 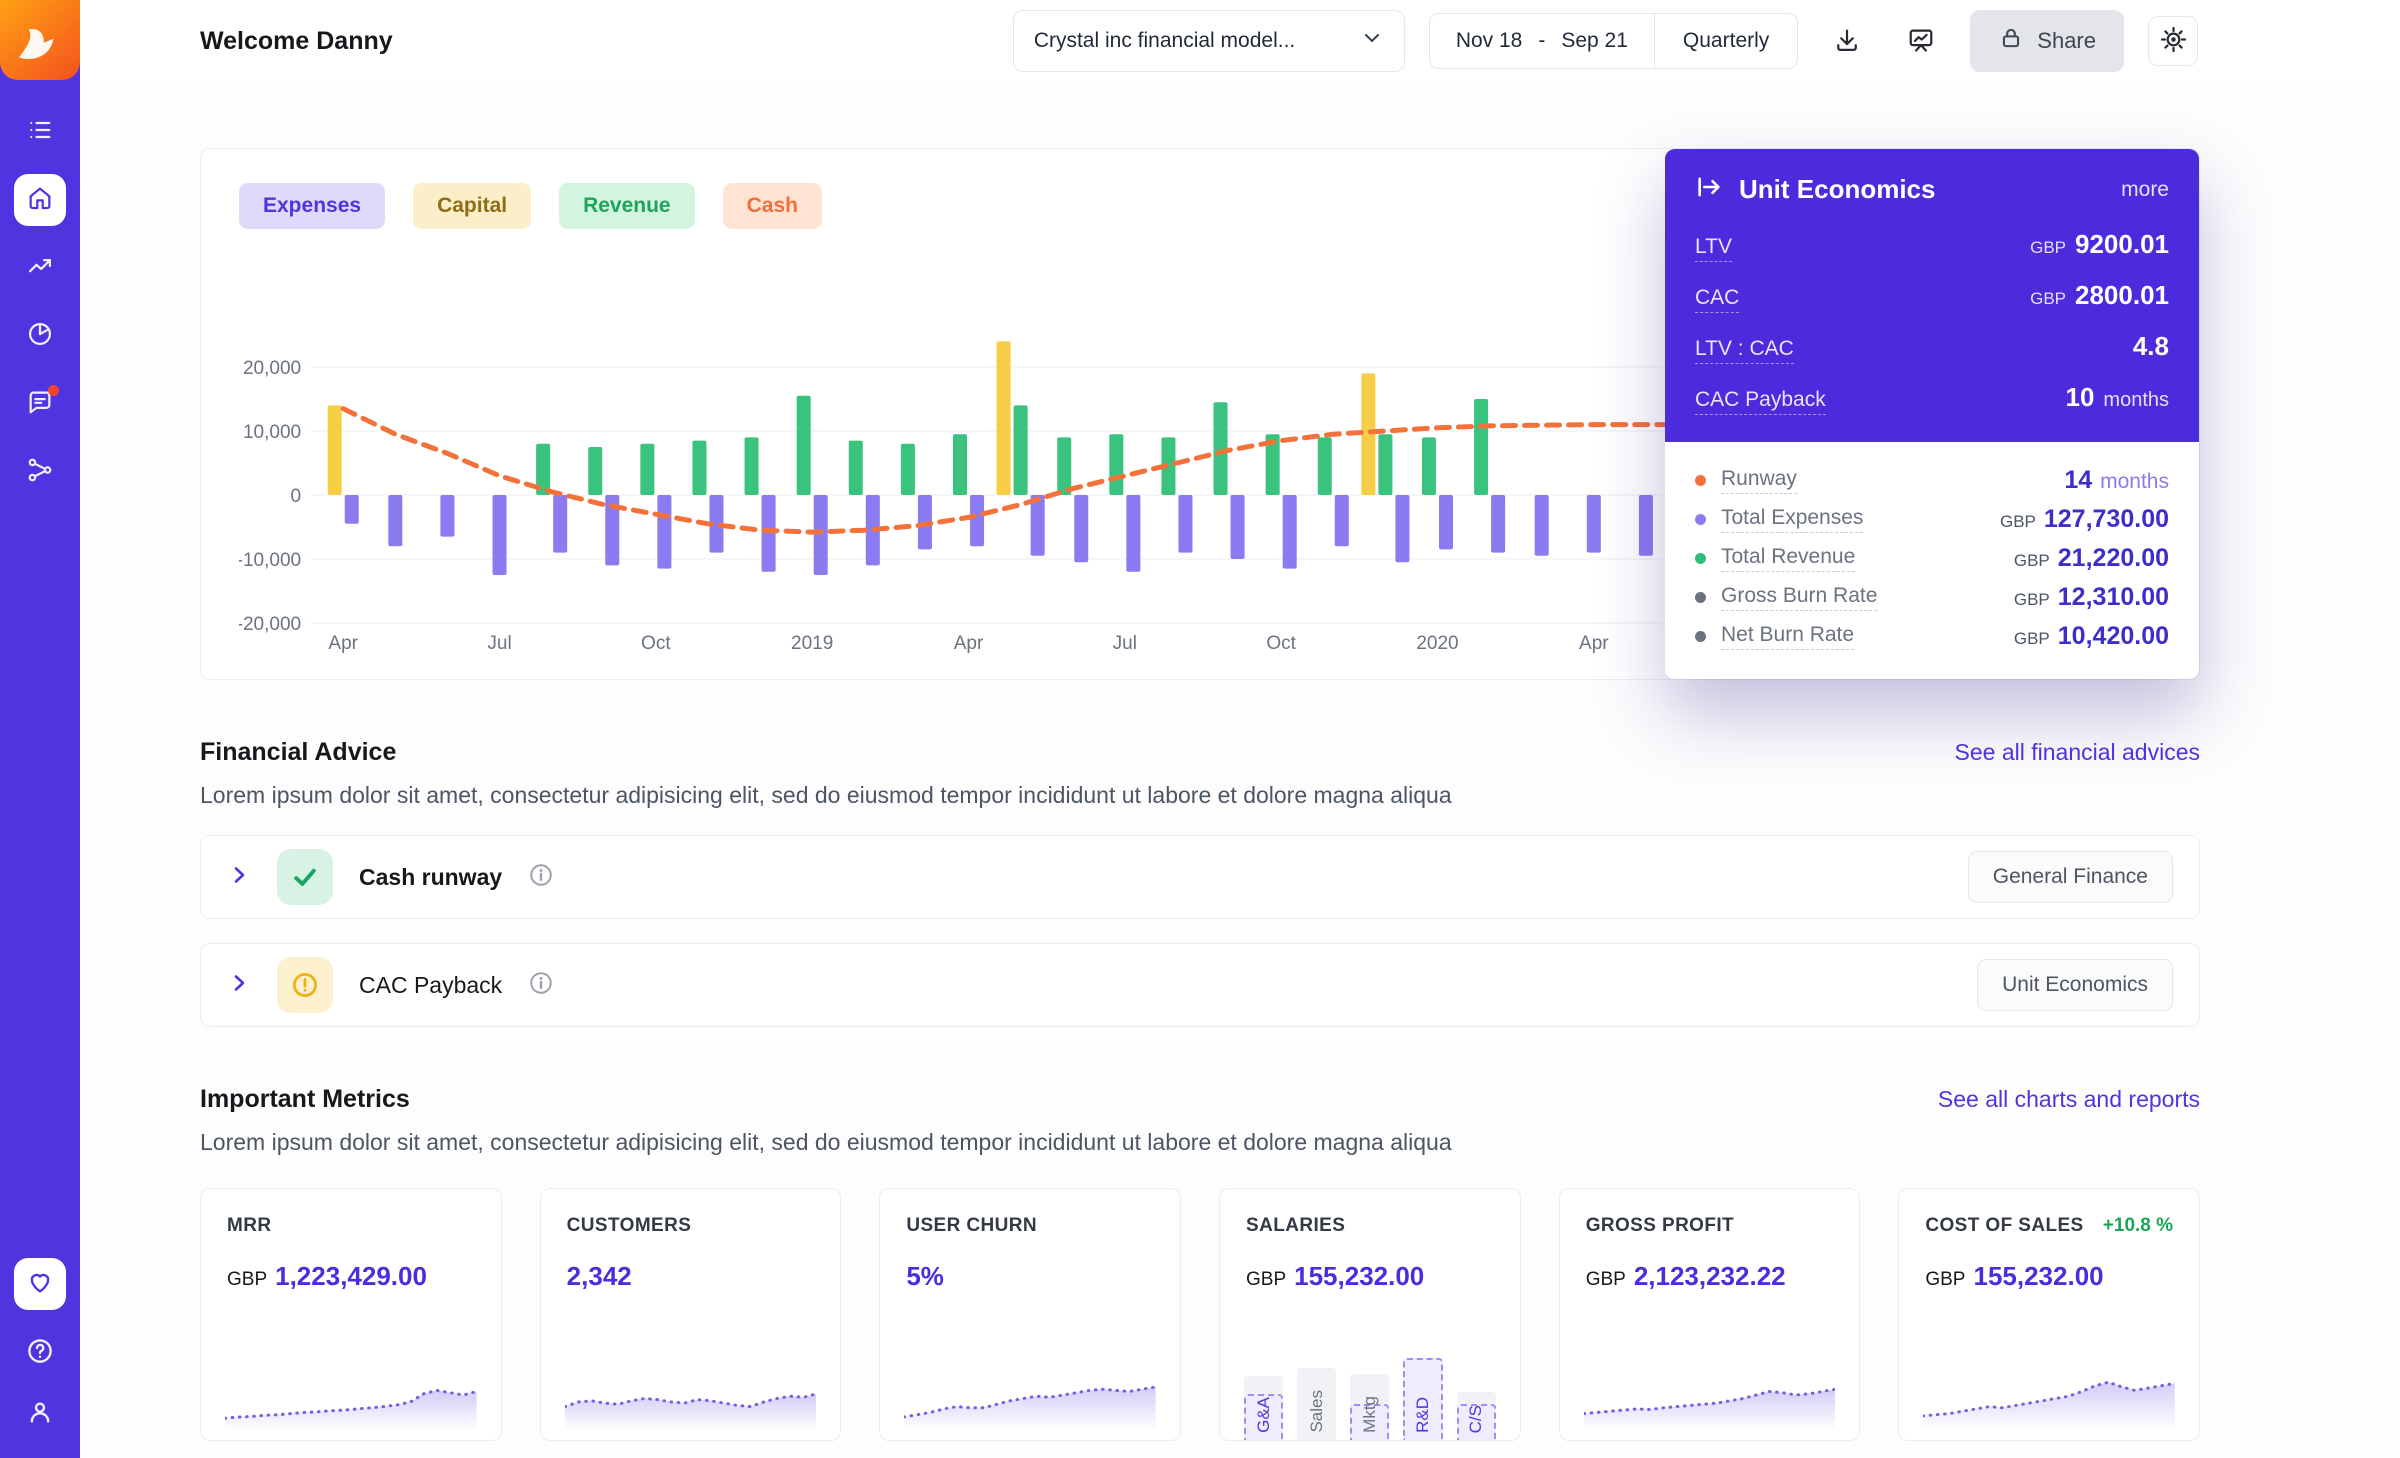 I want to click on breakdown-row: Total Expenses GBP 127,730.00, so click(x=1932, y=519).